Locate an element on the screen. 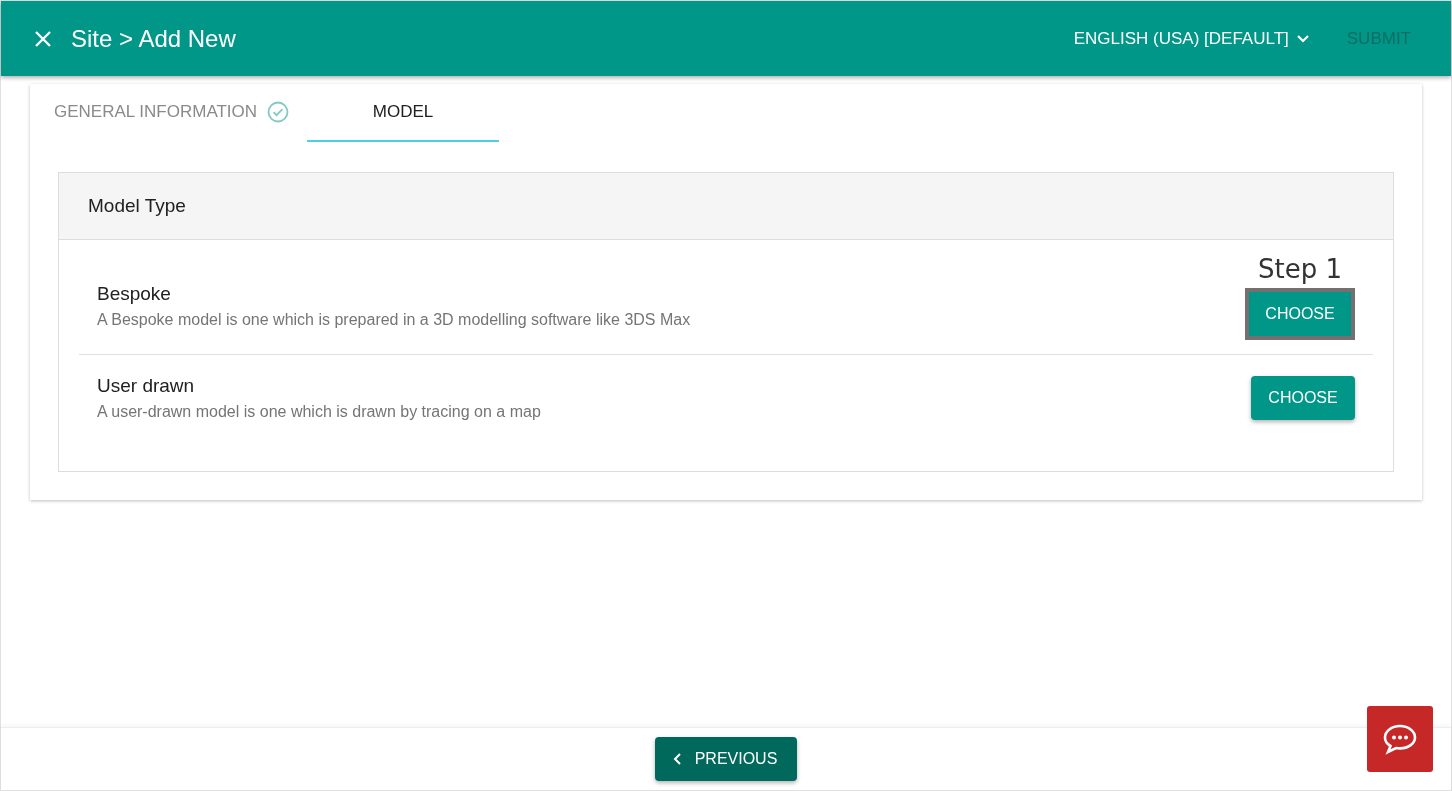 The width and height of the screenshot is (1452, 791). previous-button: PREVIOUS is located at coordinates (726, 759).